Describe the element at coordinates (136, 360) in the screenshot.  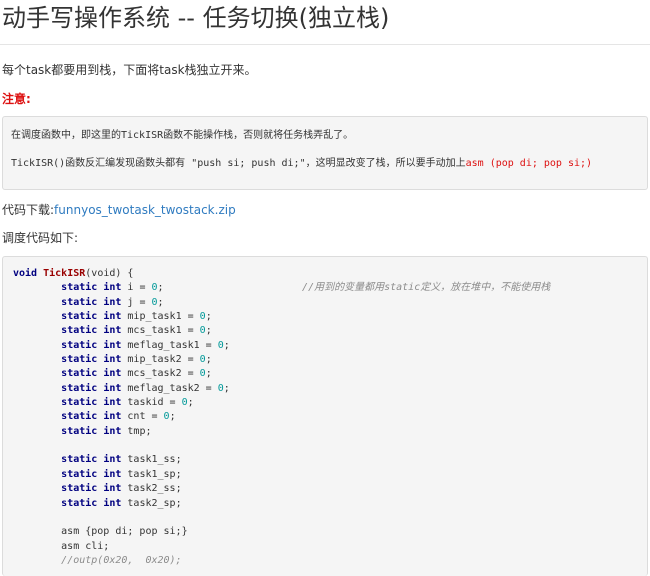
I see `code-line-decl: static int mip_task2 = 0;` at that location.